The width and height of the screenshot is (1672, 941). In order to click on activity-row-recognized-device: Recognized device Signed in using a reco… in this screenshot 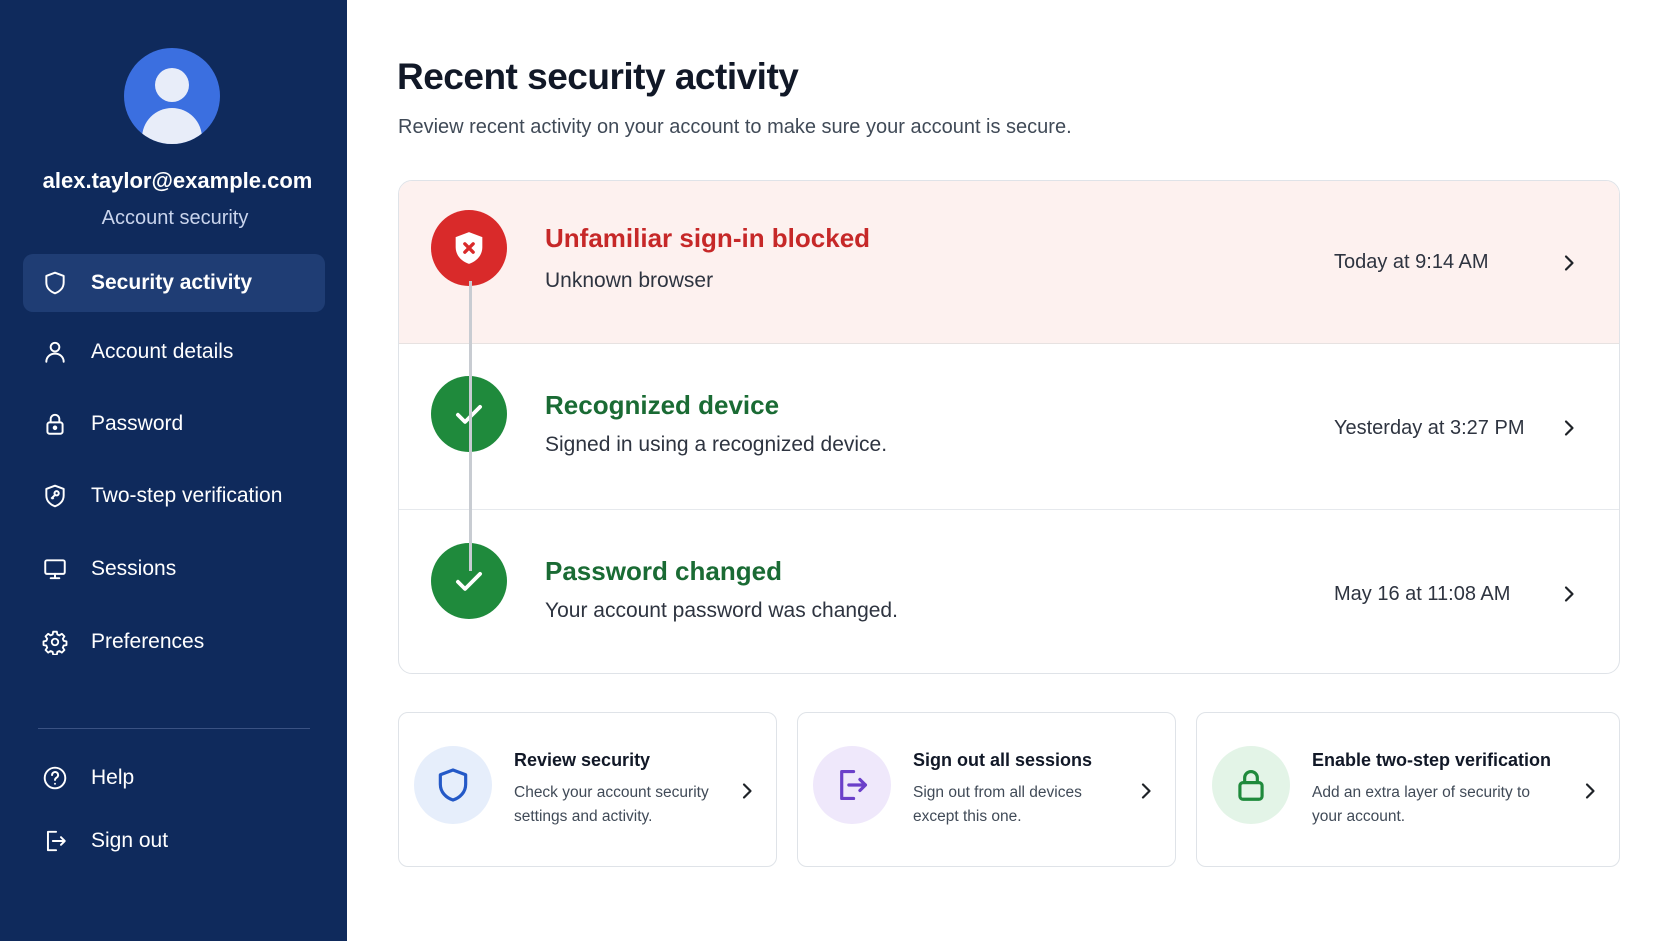, I will do `click(1009, 427)`.